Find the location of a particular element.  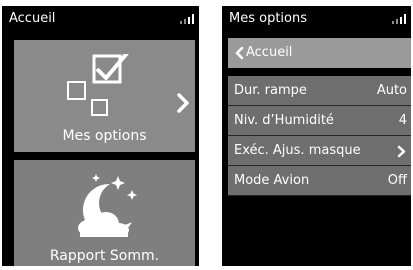

setting-label: Mode Avion is located at coordinates (272, 180).